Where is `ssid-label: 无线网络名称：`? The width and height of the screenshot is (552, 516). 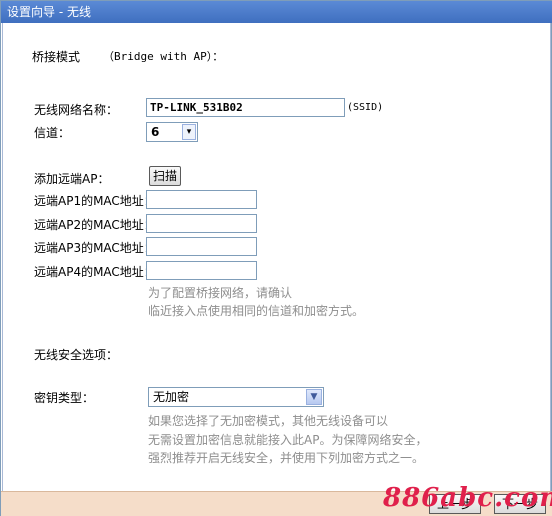
ssid-label: 无线网络名称： is located at coordinates (76, 110).